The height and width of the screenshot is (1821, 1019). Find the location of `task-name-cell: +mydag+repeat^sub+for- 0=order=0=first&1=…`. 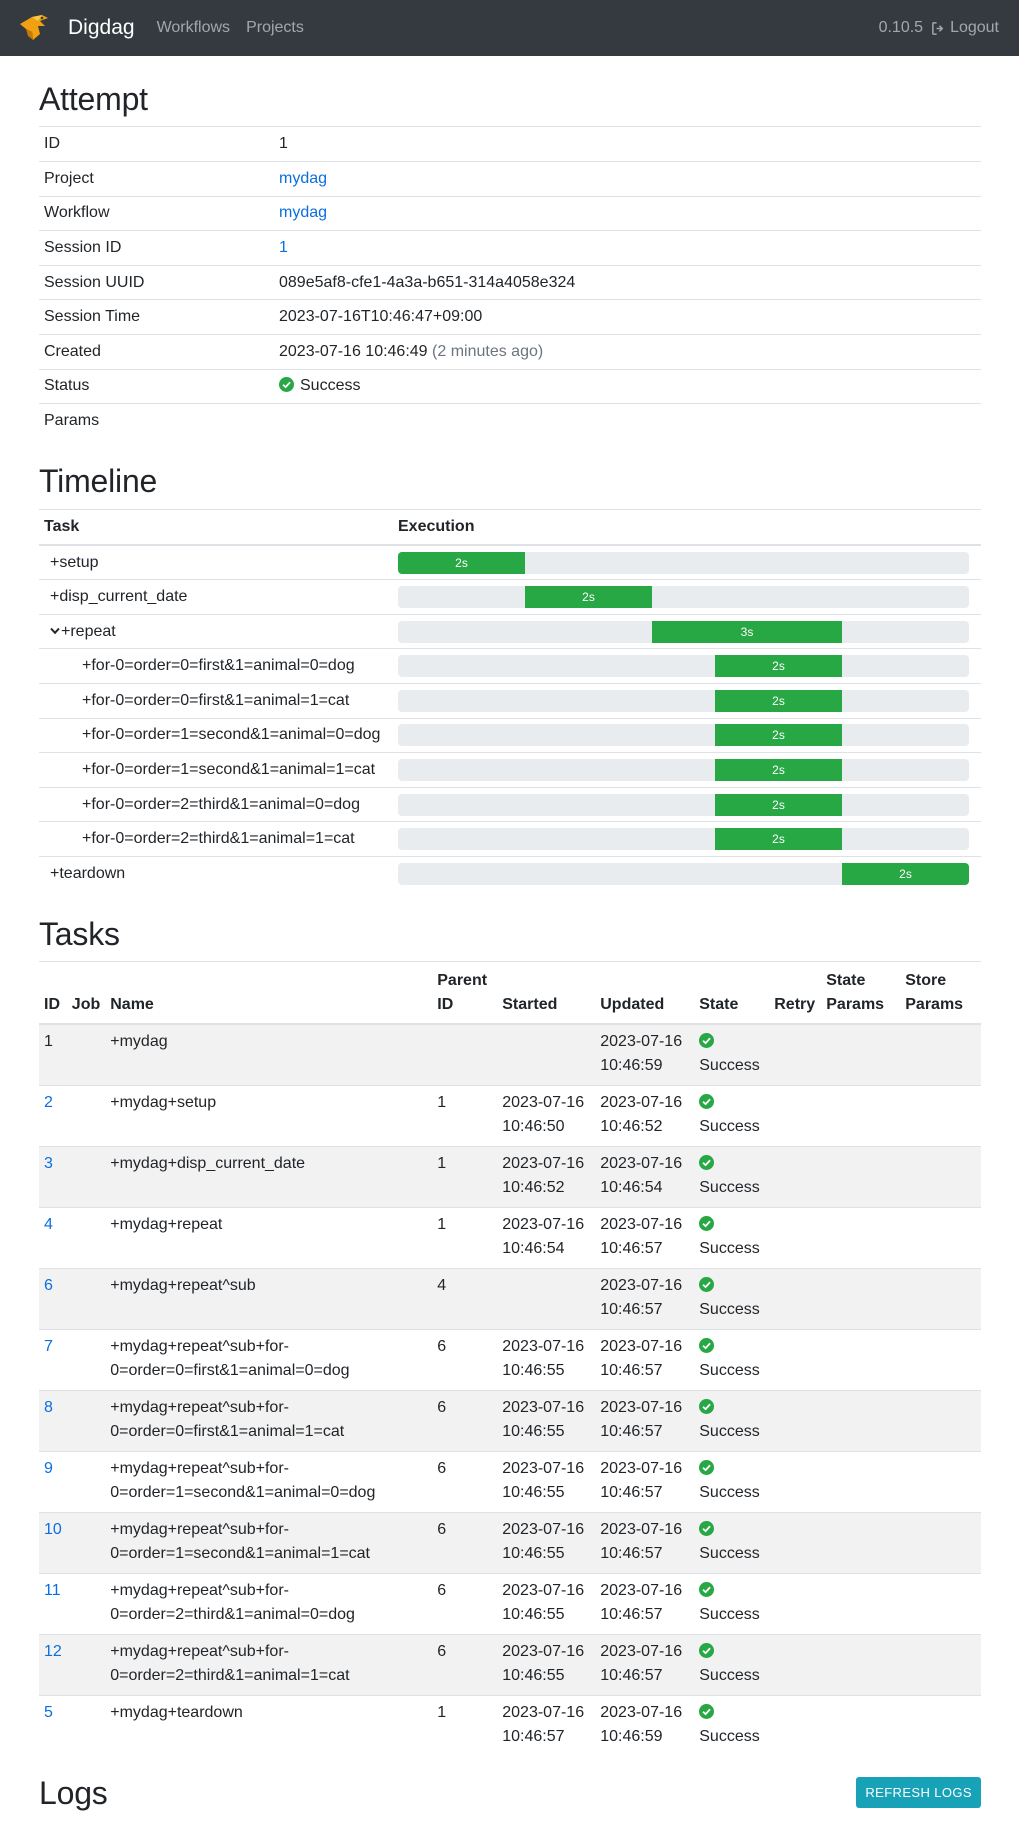

task-name-cell: +mydag+repeat^sub+for- 0=order=0=first&1=… is located at coordinates (269, 1421).